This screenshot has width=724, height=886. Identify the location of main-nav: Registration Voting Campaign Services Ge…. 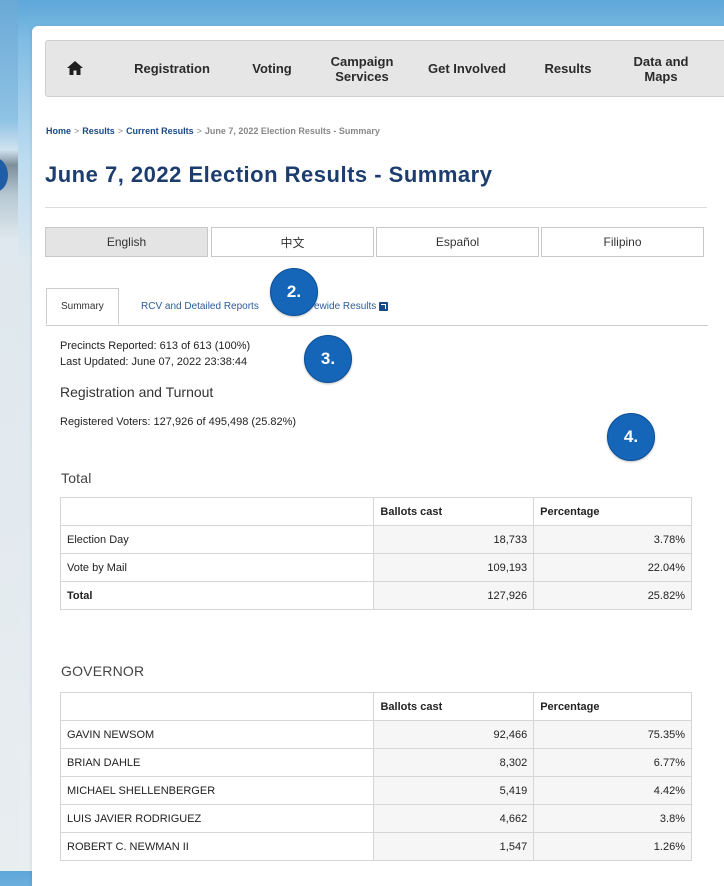
(384, 68).